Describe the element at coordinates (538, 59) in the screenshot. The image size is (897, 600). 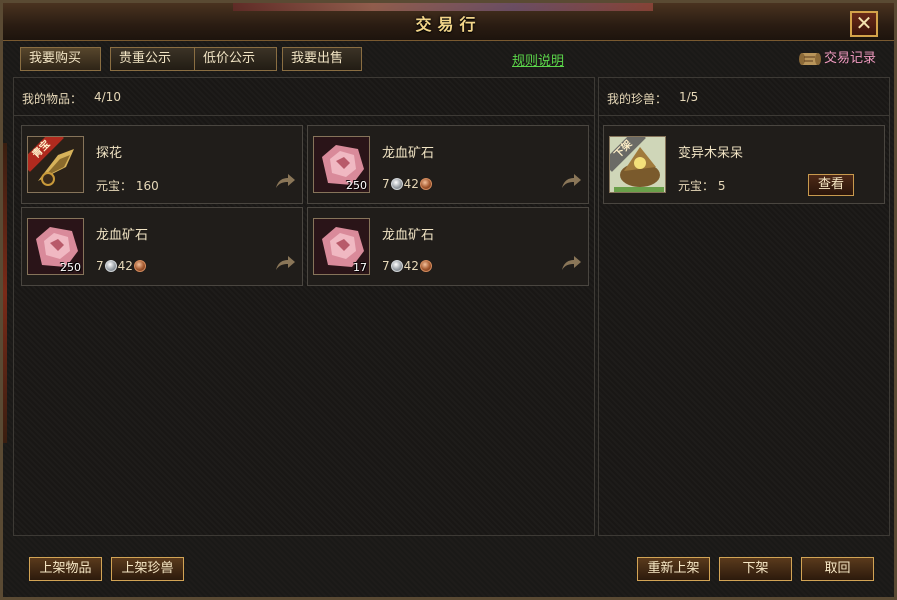
I see `rules-link: 规则说明` at that location.